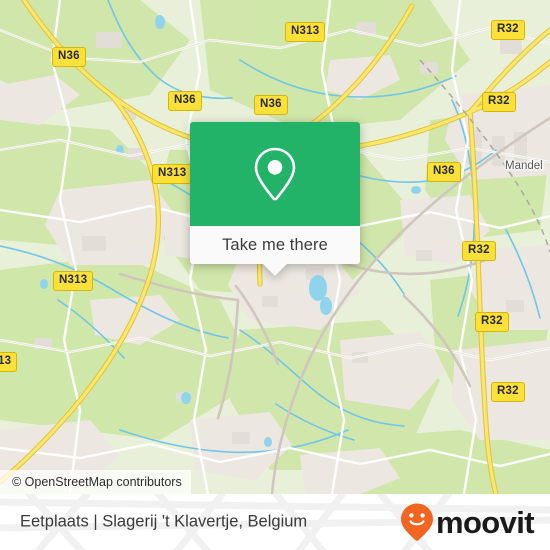 Image resolution: width=550 pixels, height=550 pixels. I want to click on osm-attribution: © OpenStreetMap contributors, so click(95, 482).